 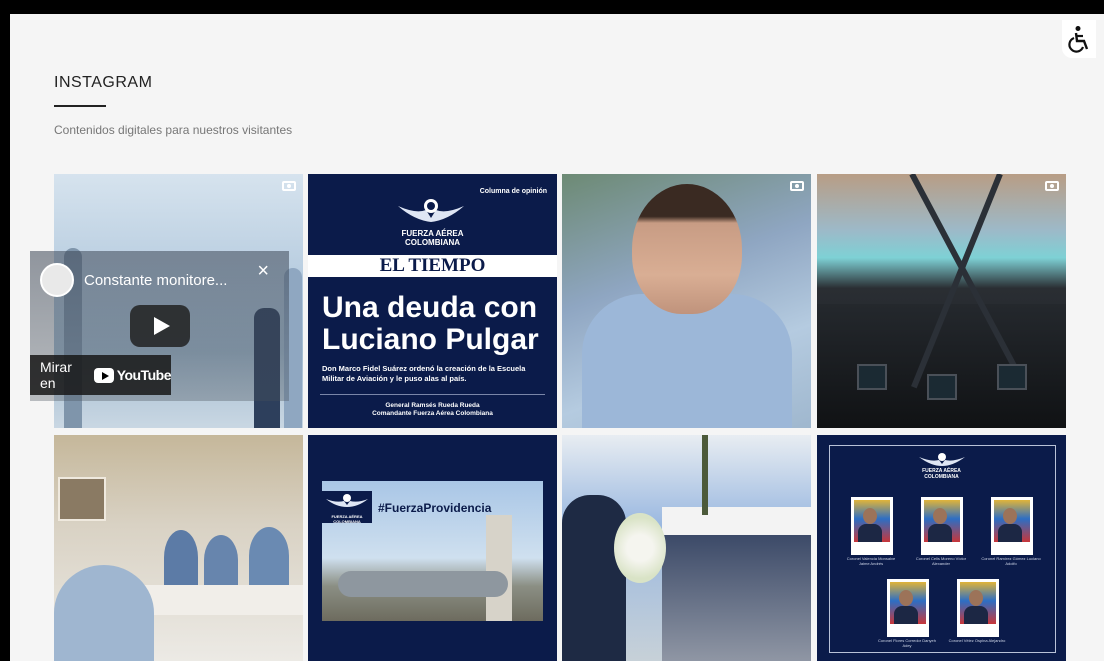 What do you see at coordinates (513, 191) in the screenshot?
I see `column-label: Columna de opinión` at bounding box center [513, 191].